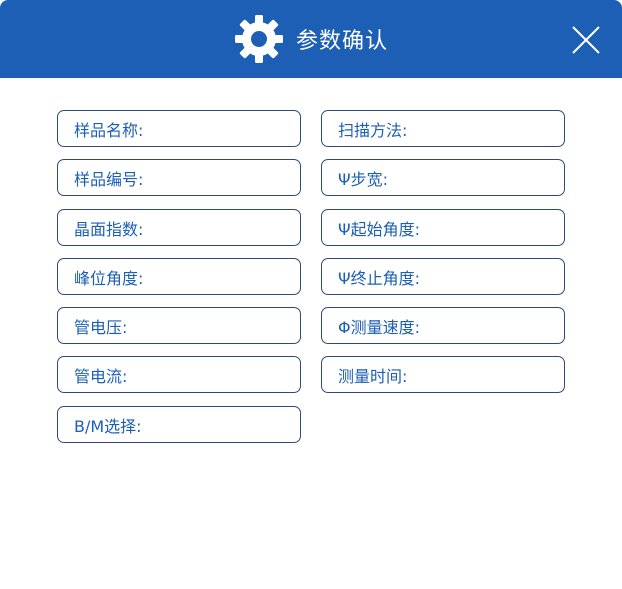 The height and width of the screenshot is (589, 622). What do you see at coordinates (341, 41) in the screenshot?
I see `dialog-title: 参数确认` at bounding box center [341, 41].